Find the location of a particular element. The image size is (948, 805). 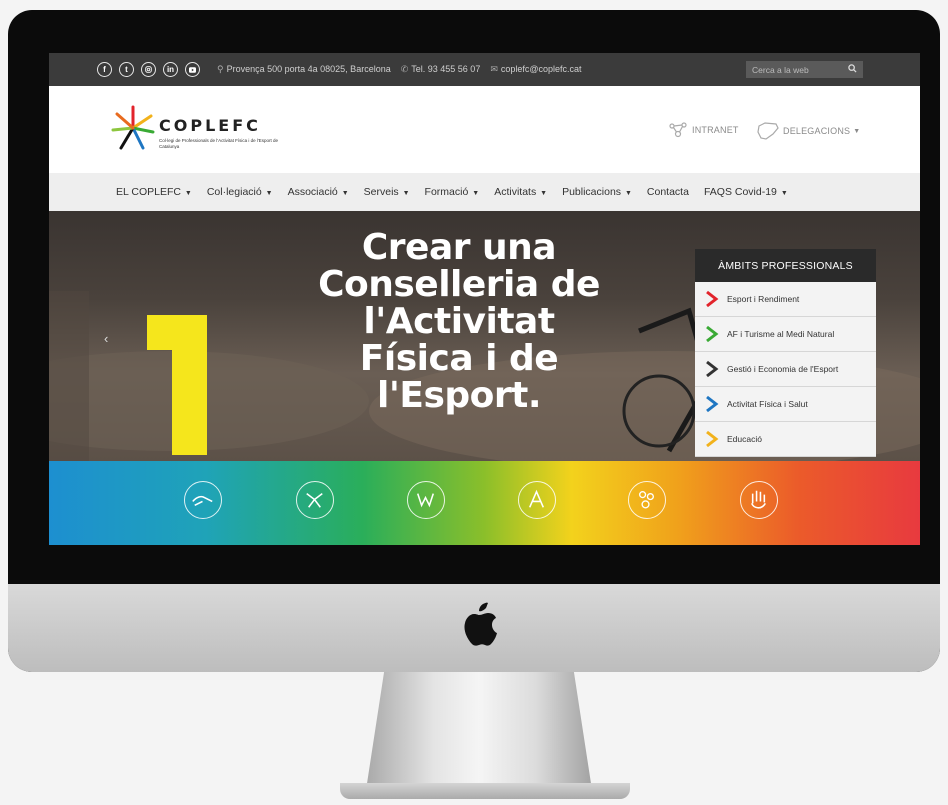

delegacions-dropdown: DELEGACIONS ▼ is located at coordinates (808, 131).